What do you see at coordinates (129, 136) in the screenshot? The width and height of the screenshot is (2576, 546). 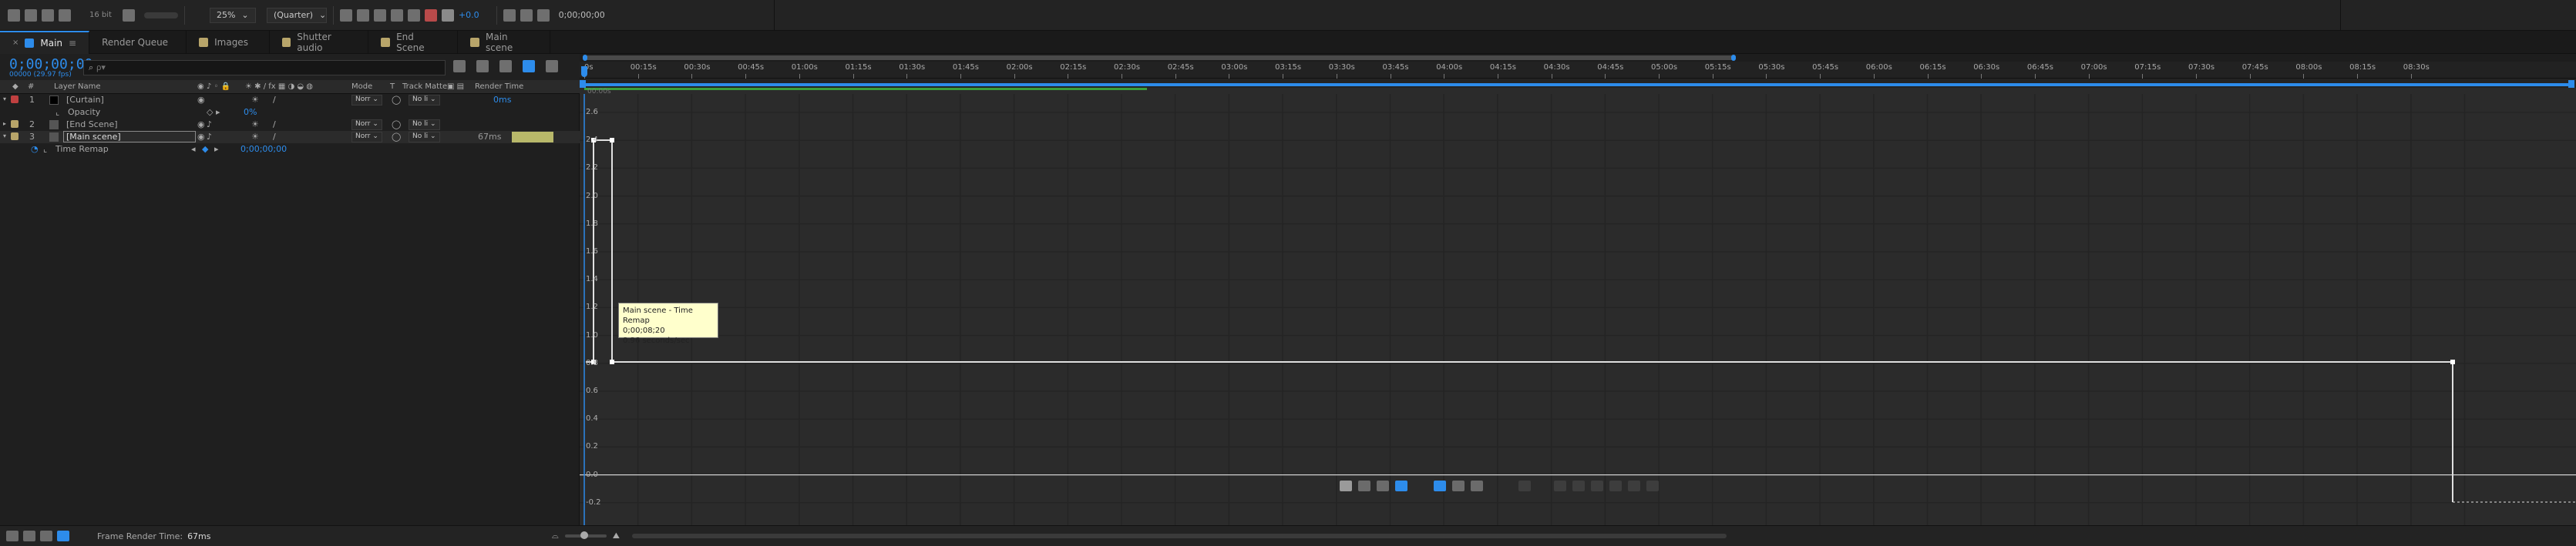 I see `layer-name: [Main scene]` at bounding box center [129, 136].